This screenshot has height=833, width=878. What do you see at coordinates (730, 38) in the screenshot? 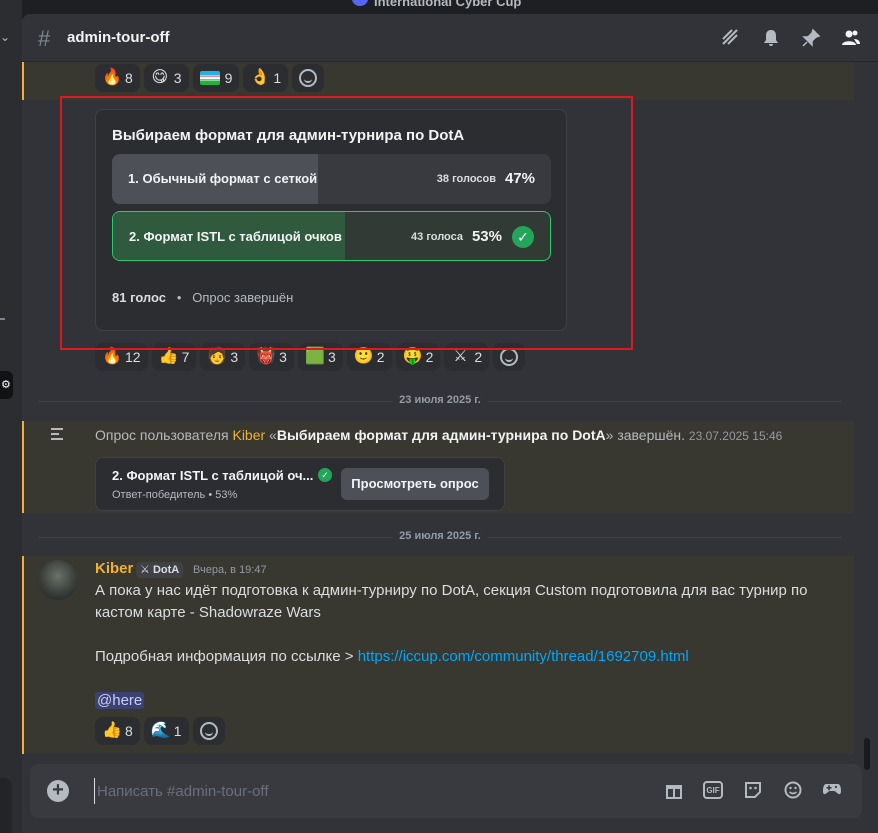
I see `threads-icon` at bounding box center [730, 38].